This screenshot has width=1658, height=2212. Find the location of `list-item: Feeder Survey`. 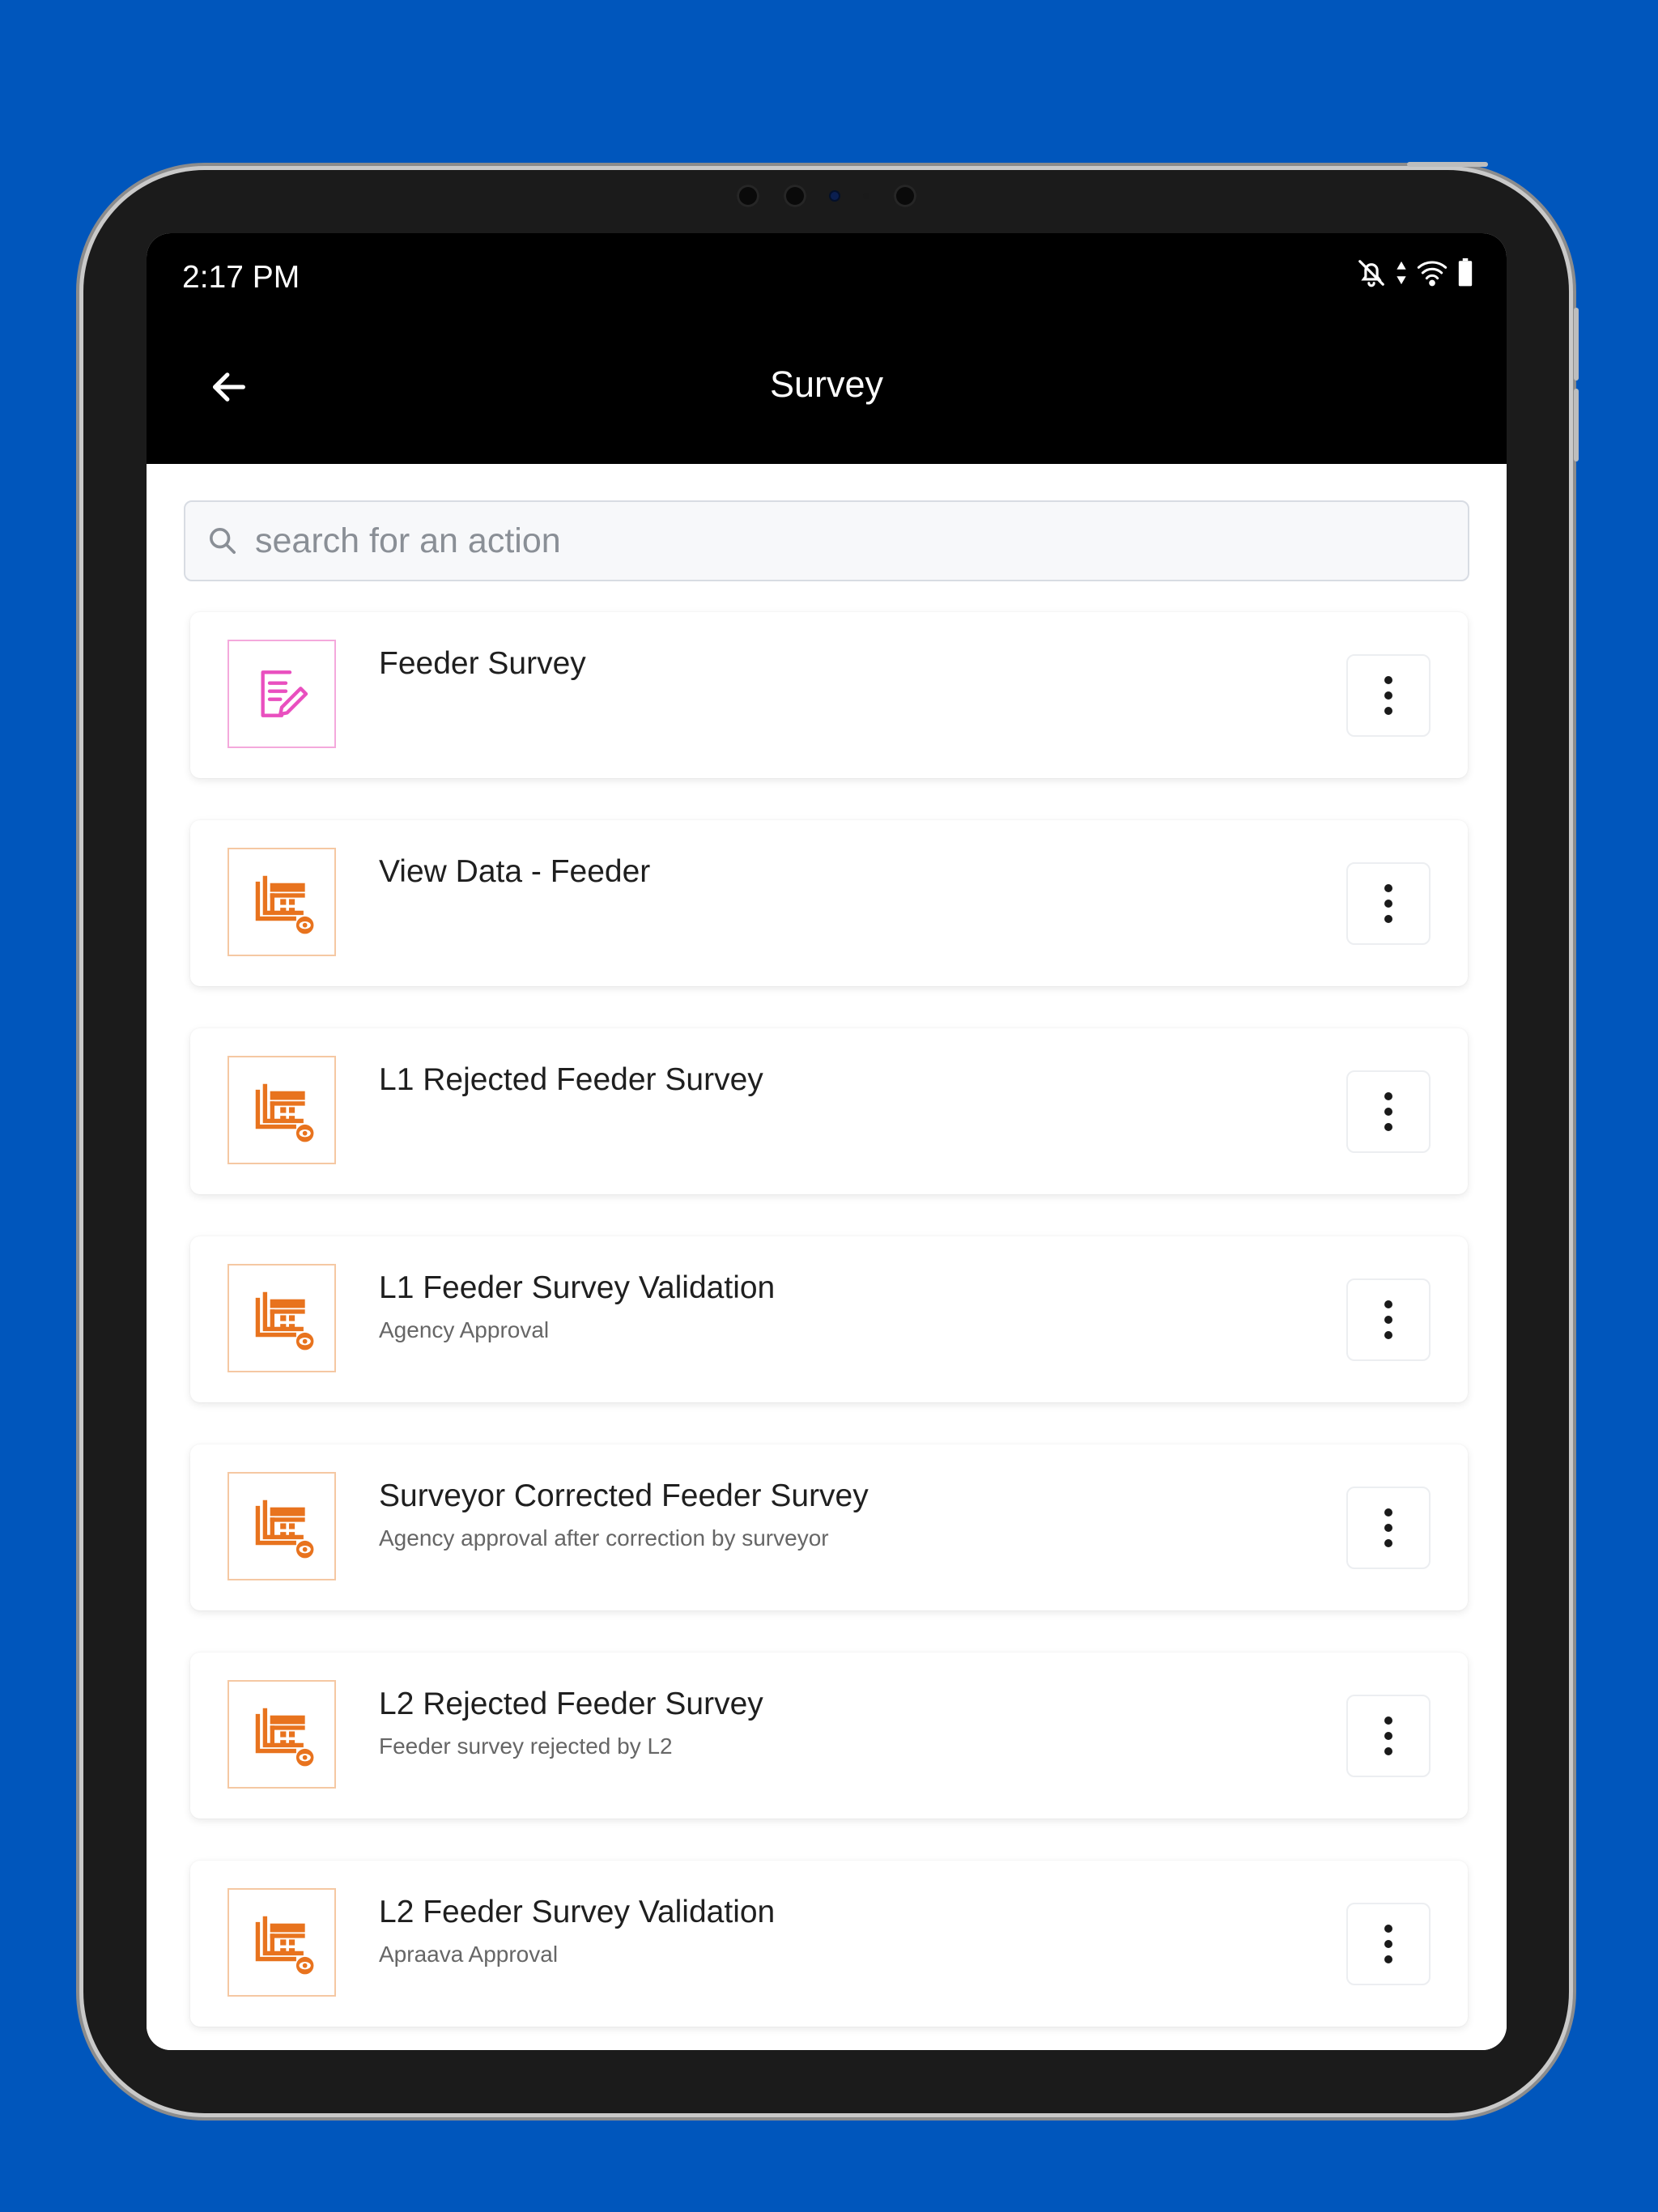

list-item: Feeder Survey is located at coordinates (829, 695).